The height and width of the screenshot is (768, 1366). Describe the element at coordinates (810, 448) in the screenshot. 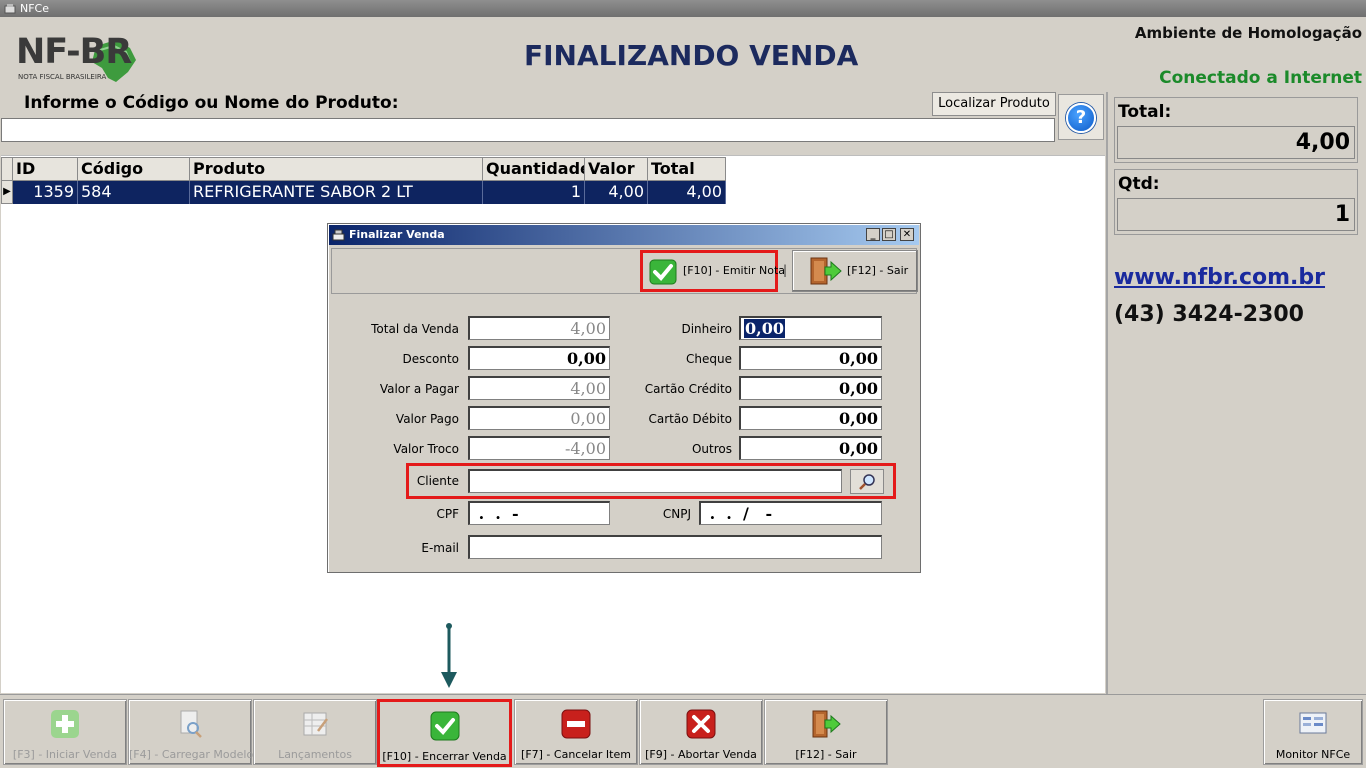

I see `outros-field: 0,00` at that location.